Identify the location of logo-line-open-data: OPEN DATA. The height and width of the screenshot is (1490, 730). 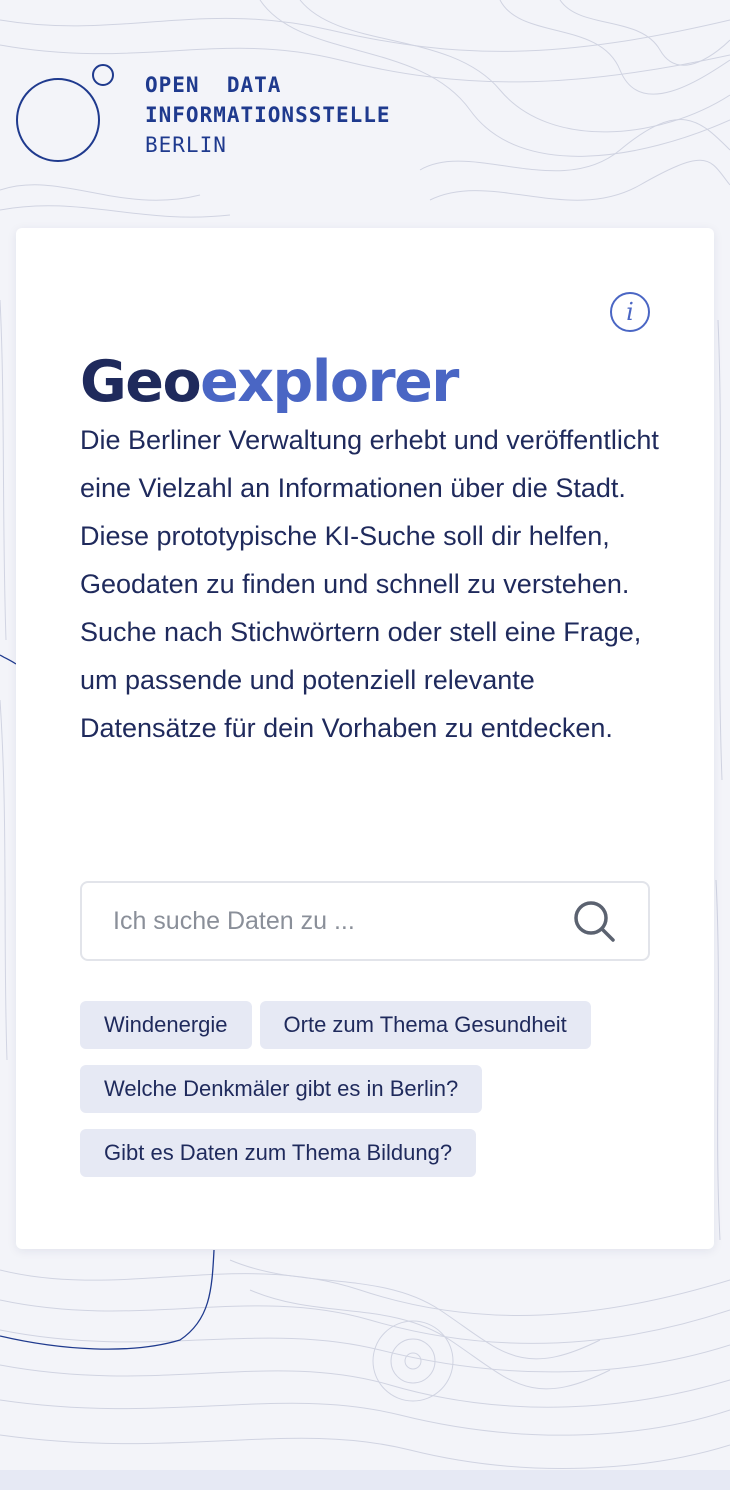
(213, 85).